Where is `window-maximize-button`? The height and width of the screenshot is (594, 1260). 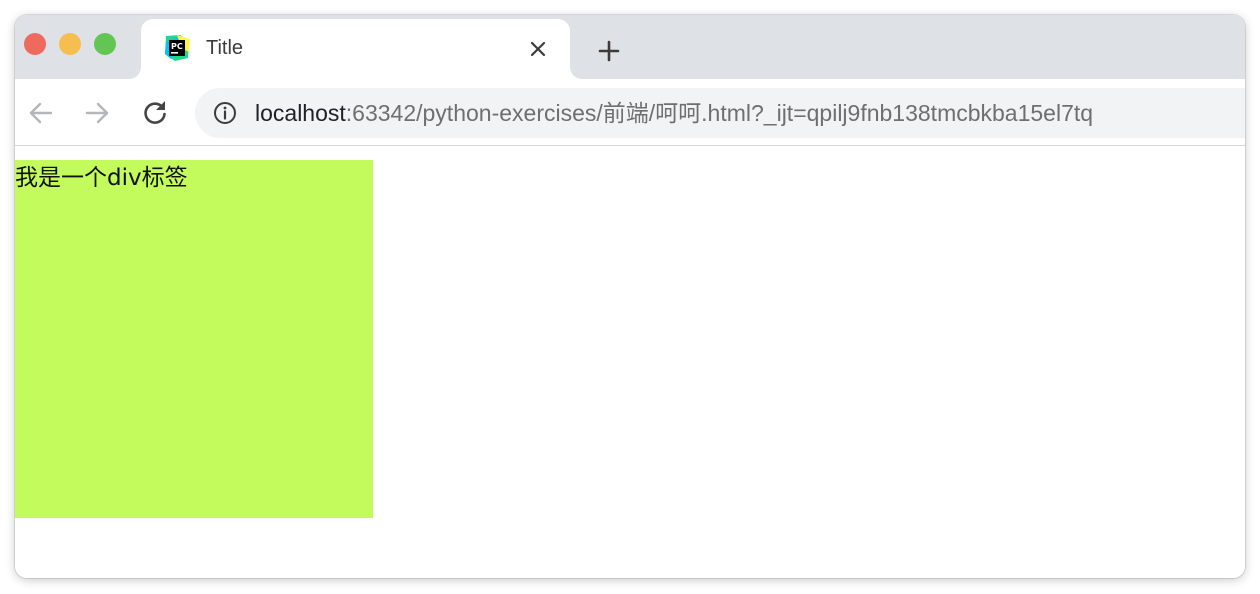 window-maximize-button is located at coordinates (105, 44).